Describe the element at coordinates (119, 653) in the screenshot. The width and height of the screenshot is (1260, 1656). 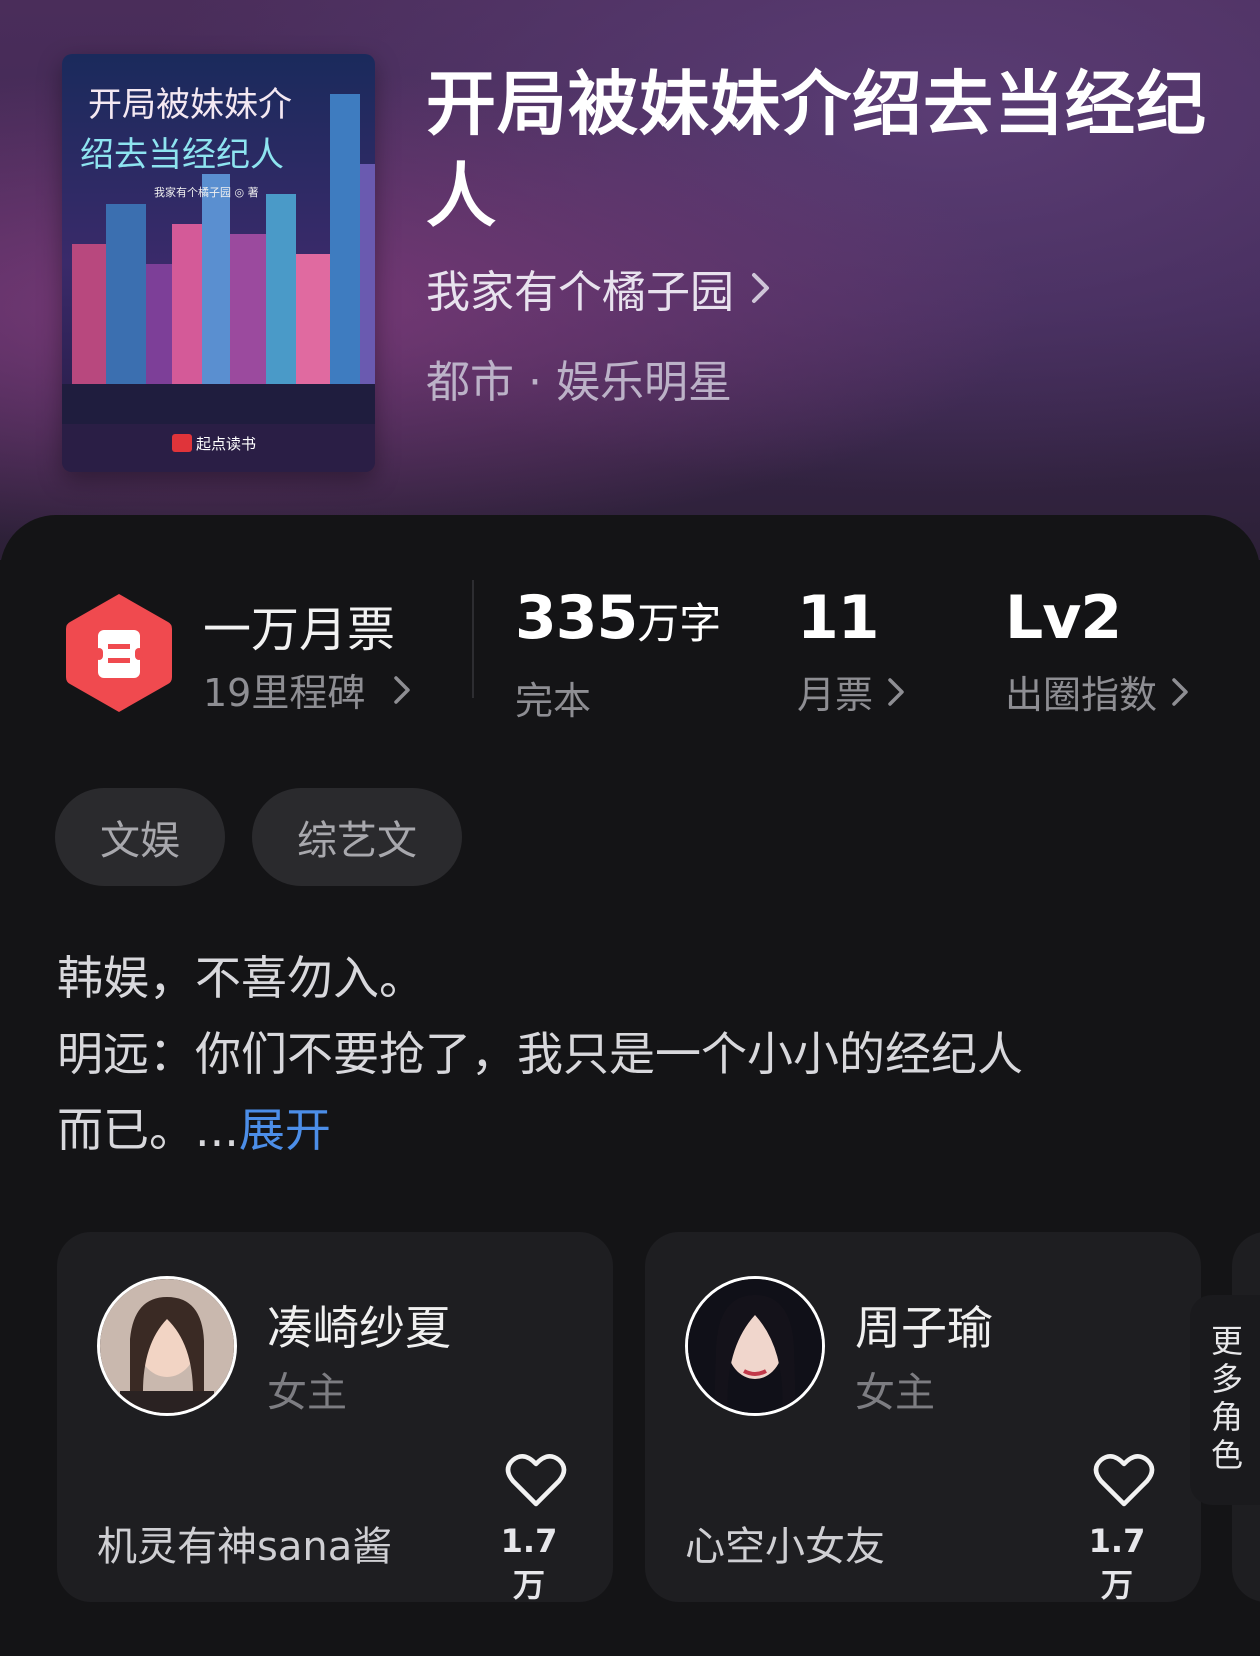
I see `ticket-icon` at that location.